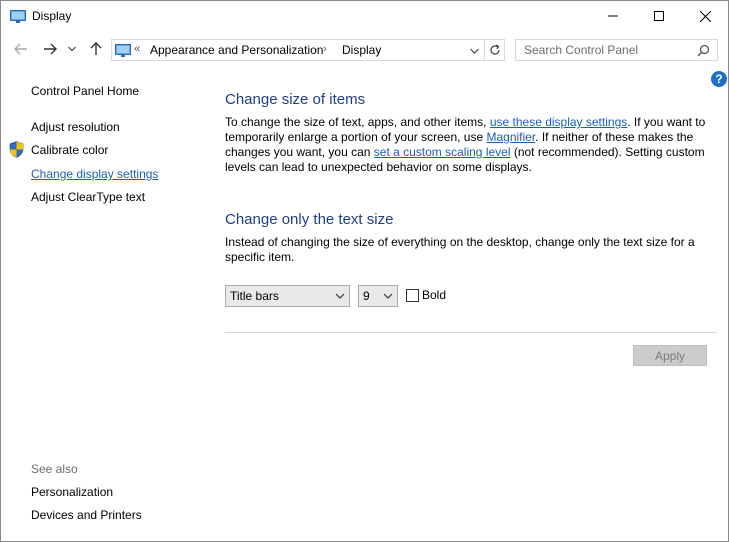 The height and width of the screenshot is (542, 729). What do you see at coordinates (309, 219) in the screenshot?
I see `section-title-text-size: Change only the text size` at bounding box center [309, 219].